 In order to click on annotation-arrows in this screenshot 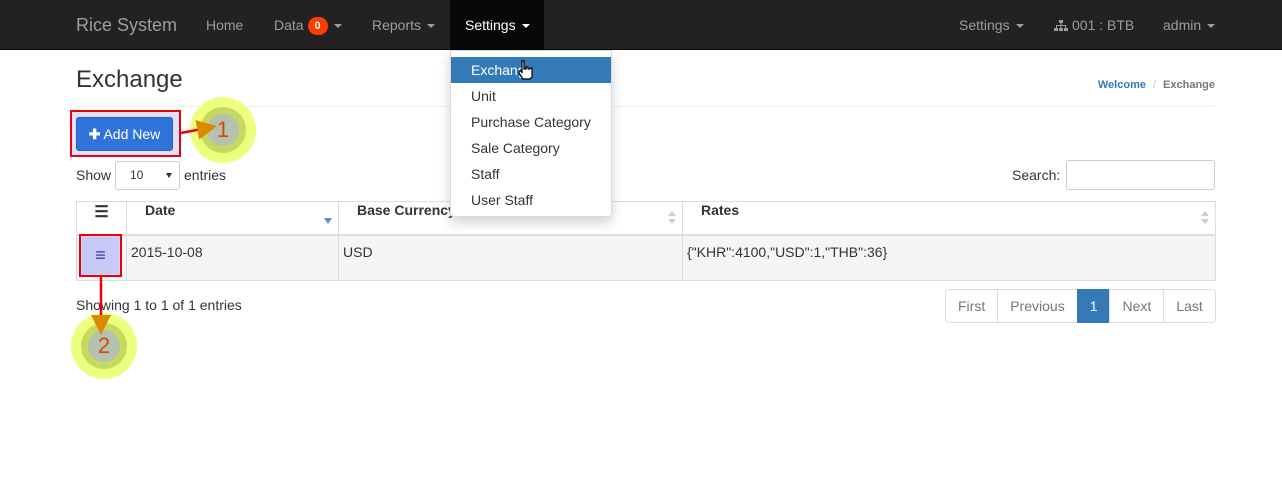, I will do `click(154, 227)`.